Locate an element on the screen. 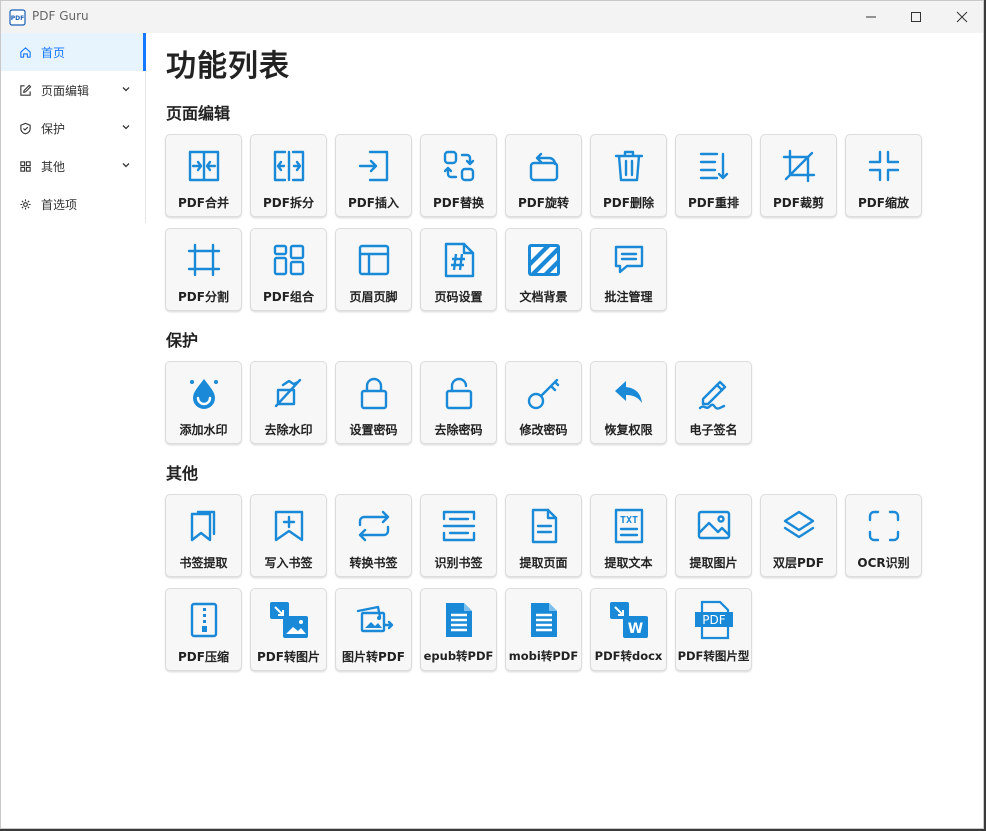  page-number-icon is located at coordinates (459, 260).